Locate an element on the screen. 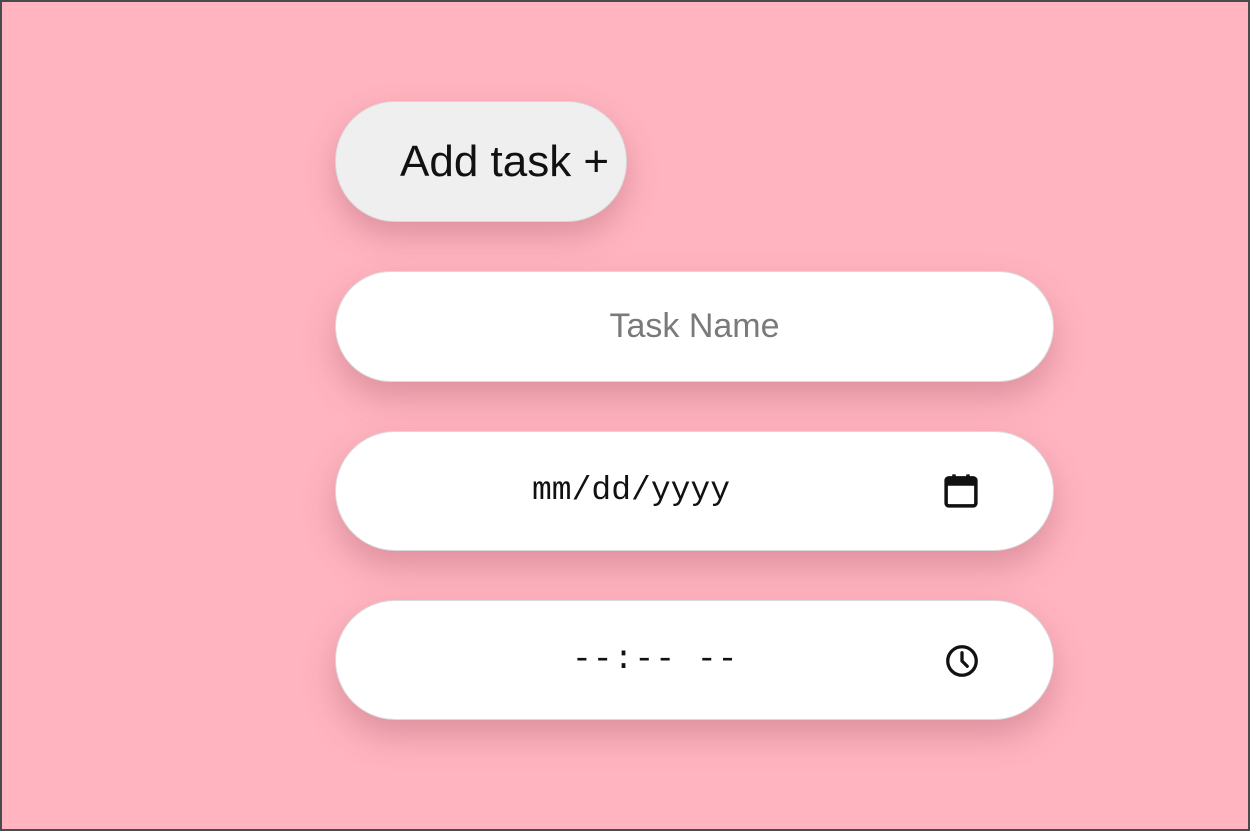 The image size is (1250, 831). time-input-text: --:-- -- is located at coordinates (655, 659).